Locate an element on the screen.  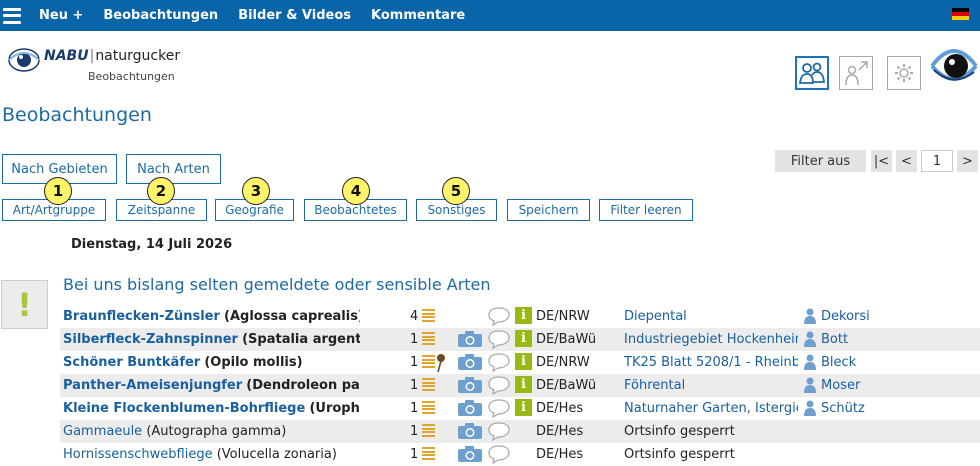
hamburger-icon is located at coordinates (12, 15).